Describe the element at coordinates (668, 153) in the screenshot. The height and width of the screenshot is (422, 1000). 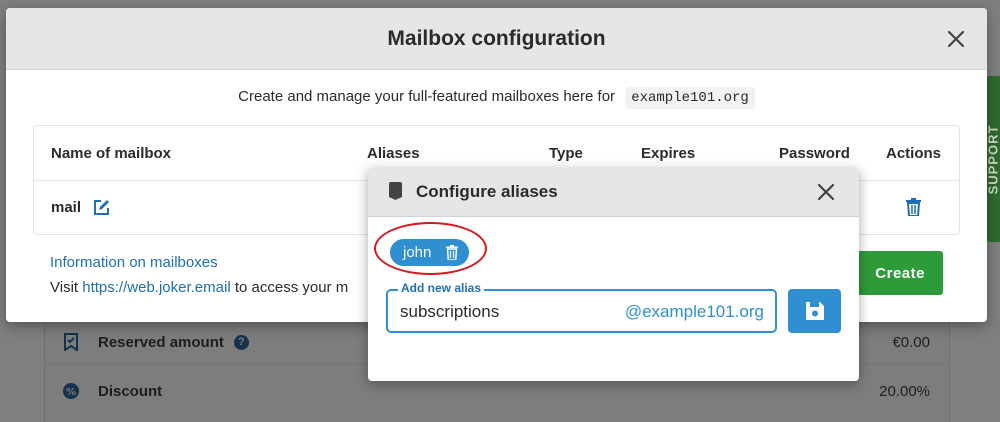
I see `column-header-expires: Expires` at that location.